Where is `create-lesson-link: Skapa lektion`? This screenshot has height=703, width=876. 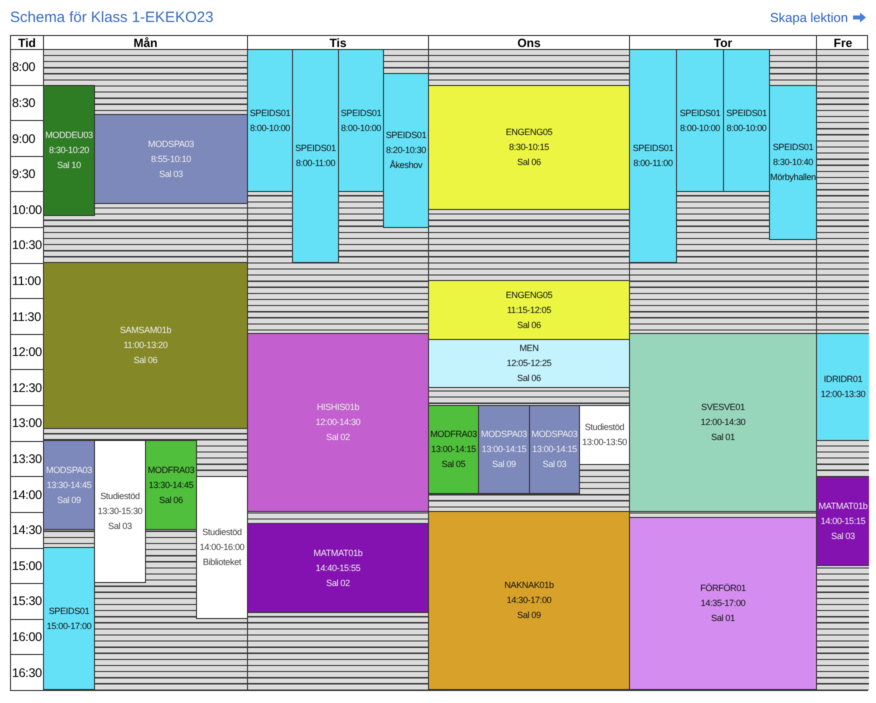 create-lesson-link: Skapa lektion is located at coordinates (818, 17).